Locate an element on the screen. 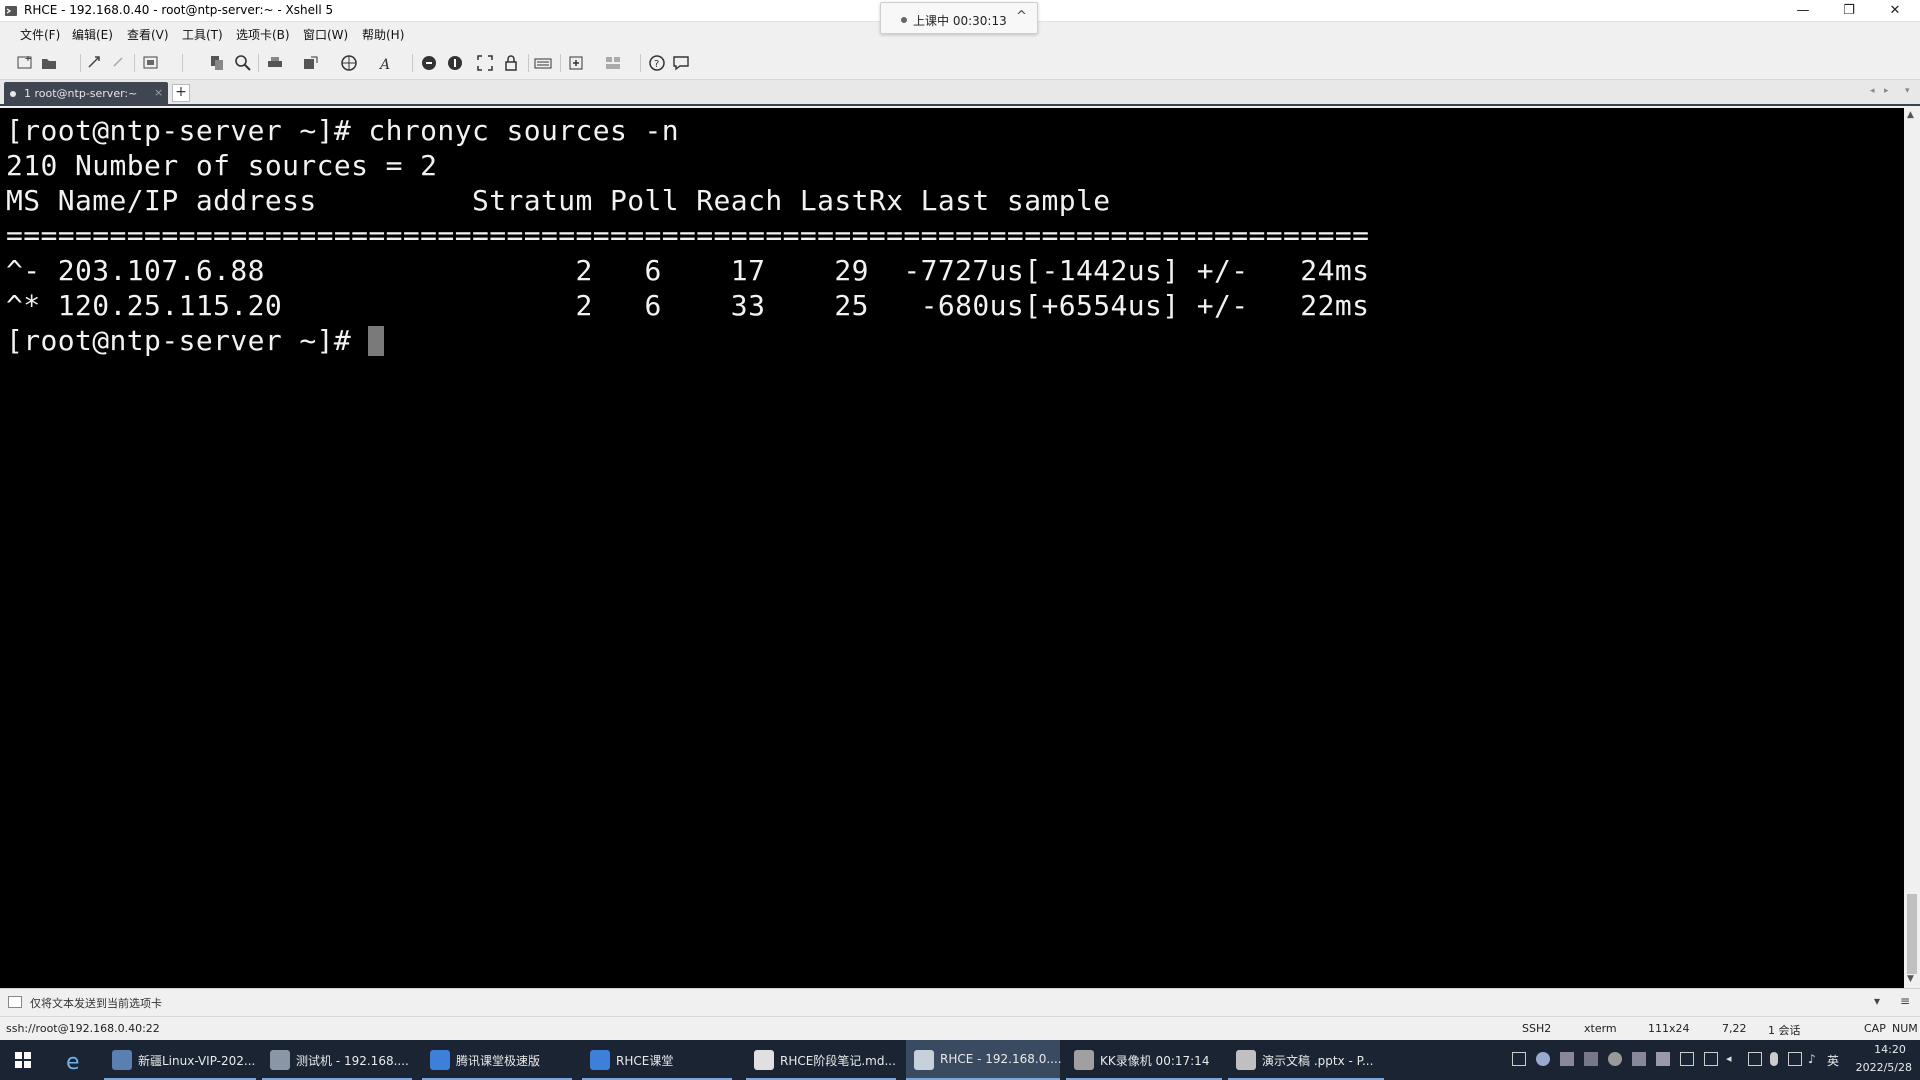  wechat-icon is located at coordinates (1543, 1059).